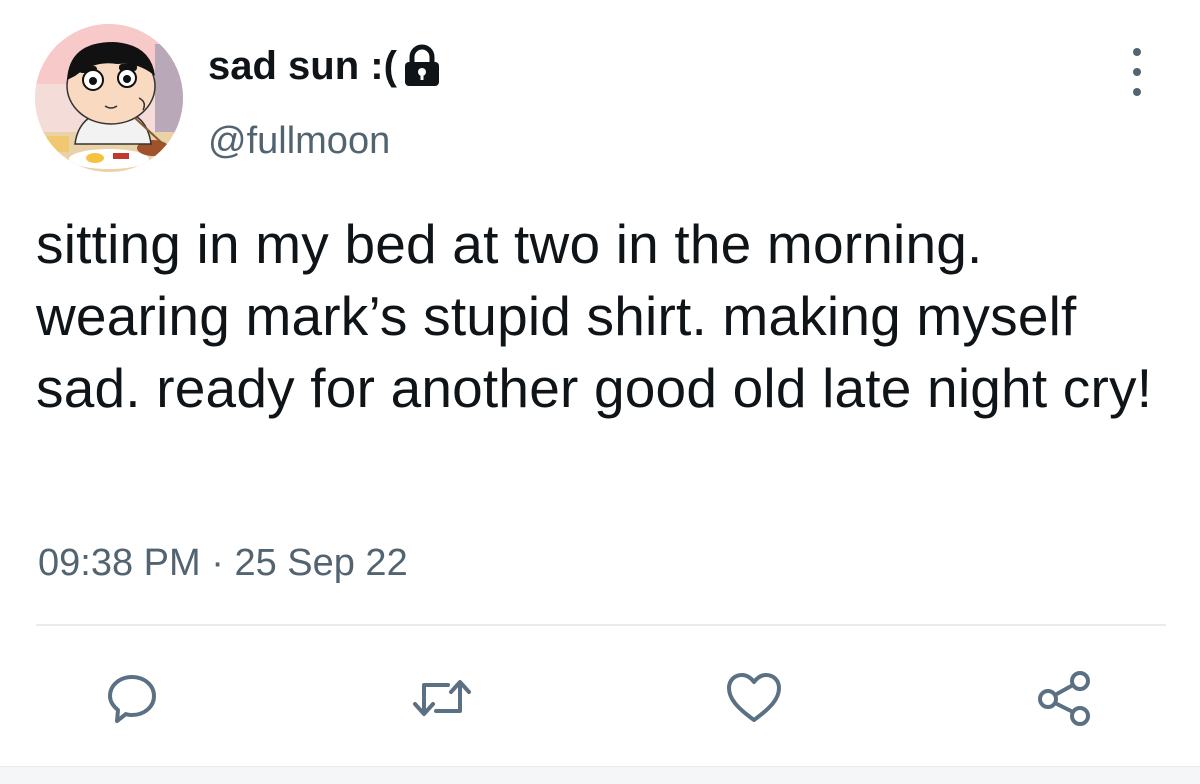 The image size is (1200, 784). I want to click on tweet-time: 09:38 PM, so click(119, 563).